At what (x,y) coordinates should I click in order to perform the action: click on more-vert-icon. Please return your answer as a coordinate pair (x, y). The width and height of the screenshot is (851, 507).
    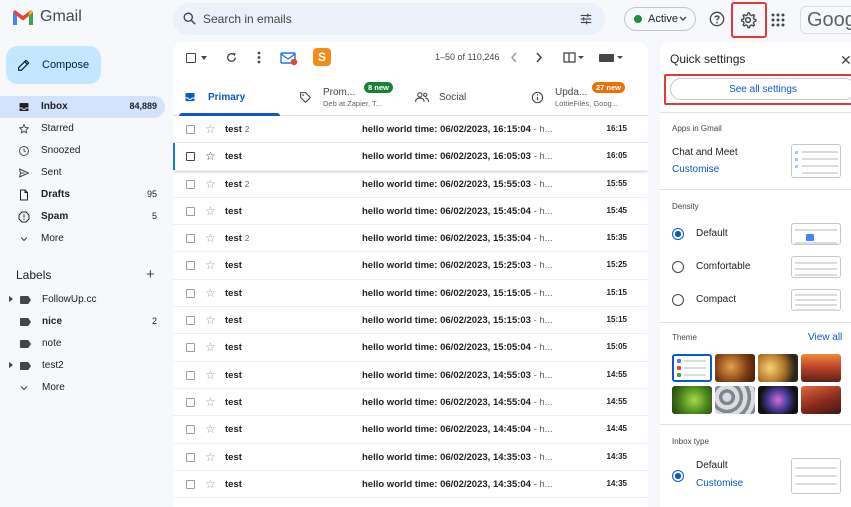
    Looking at the image, I should click on (259, 57).